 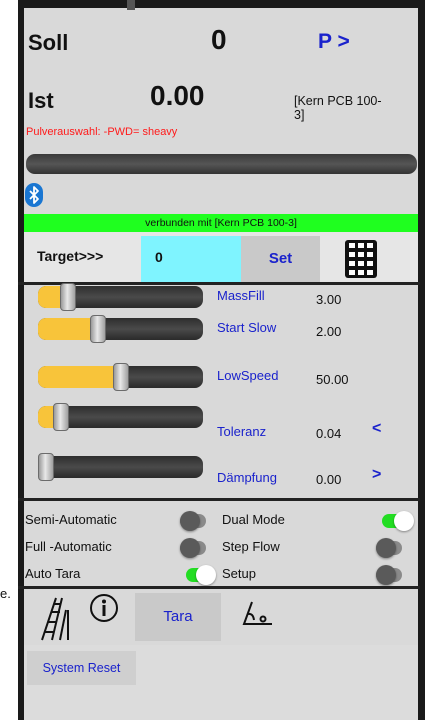 I want to click on powder-selection-text: Pulverauswahl: -PWD= sheavy, so click(x=102, y=132).